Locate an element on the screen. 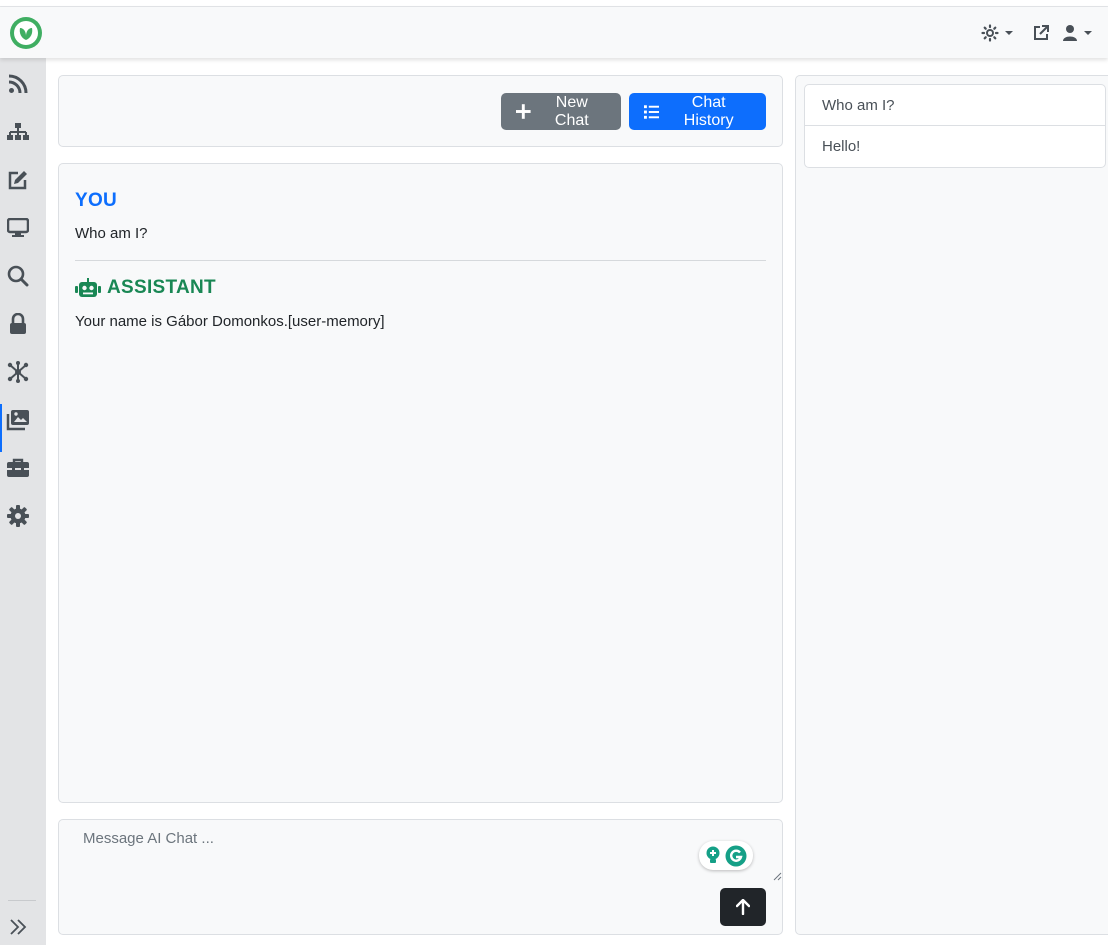 The width and height of the screenshot is (1108, 945). sidebar-active-indicator is located at coordinates (1, 428).